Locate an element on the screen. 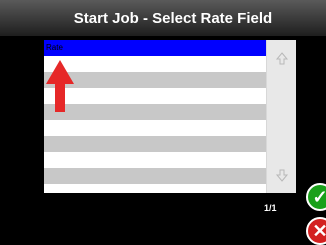  confirm-button: ✓ is located at coordinates (316, 197).